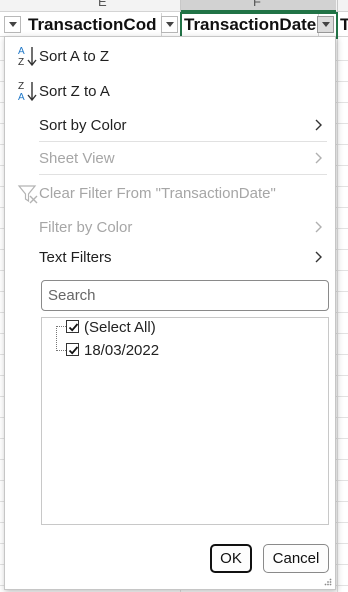 This screenshot has height=592, width=348. I want to click on gridline-vertical, so click(337, 302).